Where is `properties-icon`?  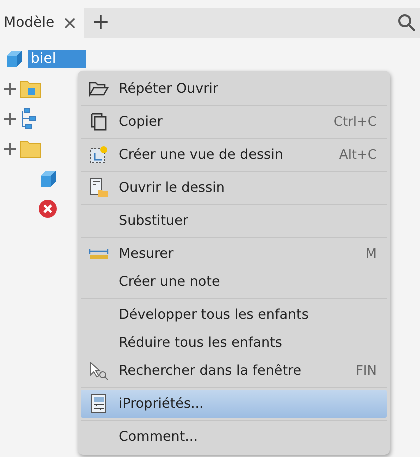 properties-icon is located at coordinates (99, 404).